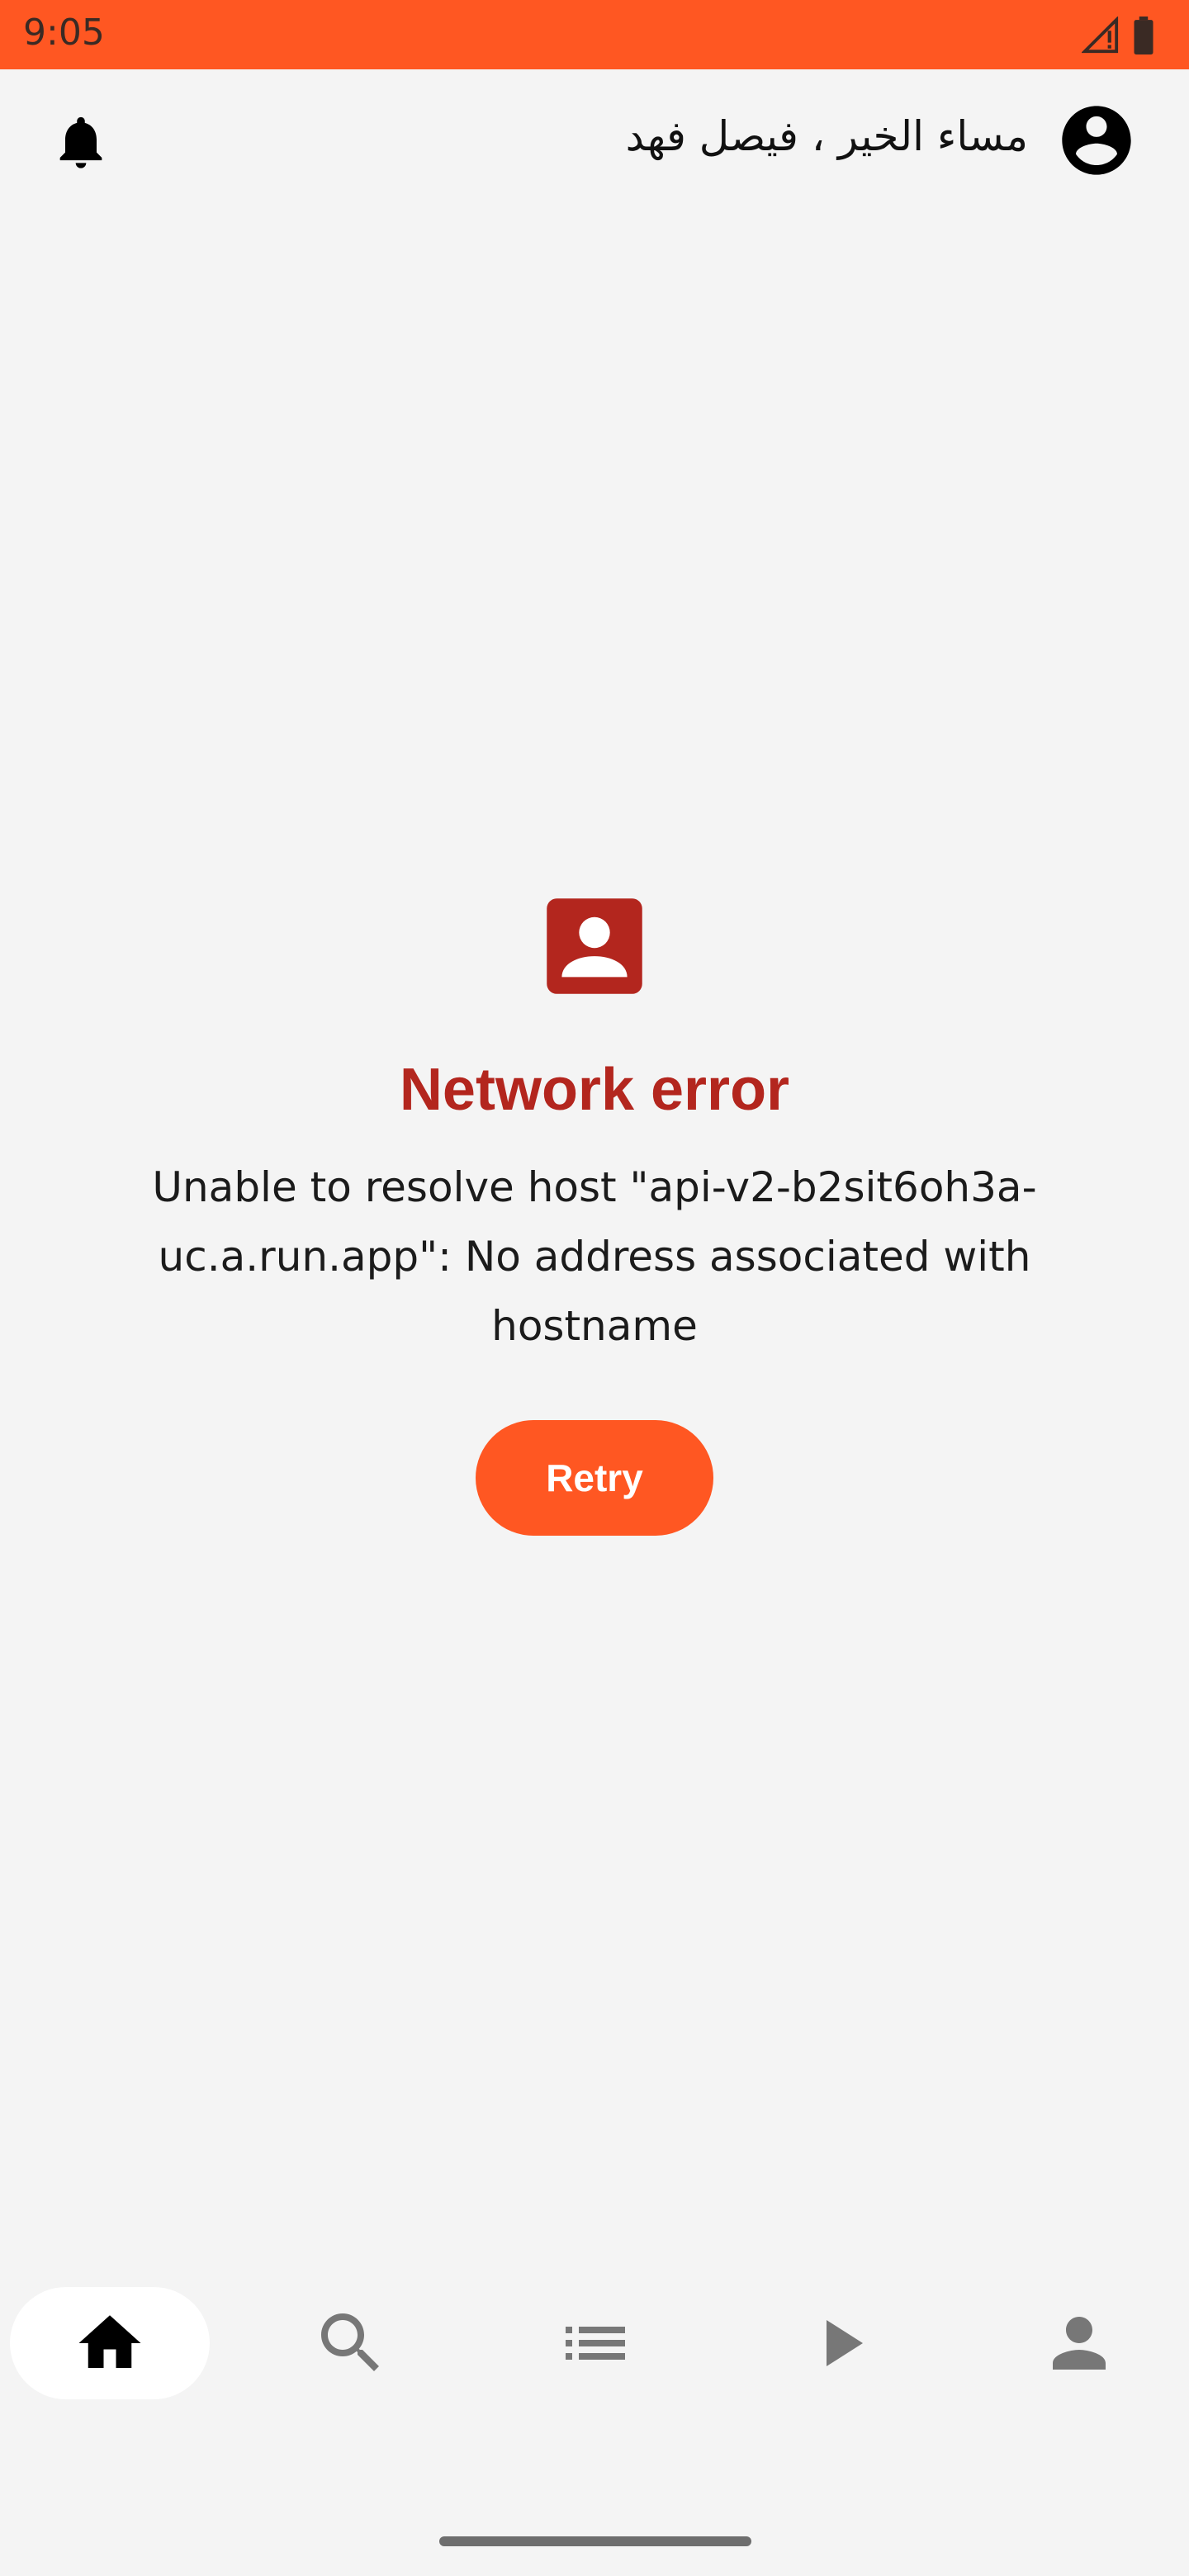  Describe the element at coordinates (594, 1478) in the screenshot. I see `retry-button: Retry` at that location.